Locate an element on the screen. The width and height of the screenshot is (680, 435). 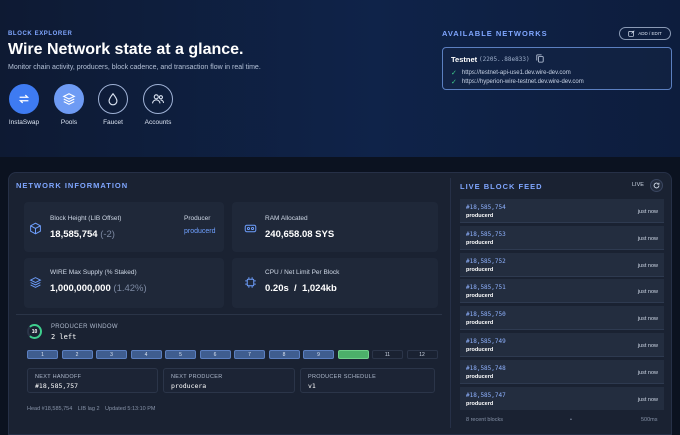
producer-schedule-card: PRODUCER SCHEDULE v1 is located at coordinates (367, 380).